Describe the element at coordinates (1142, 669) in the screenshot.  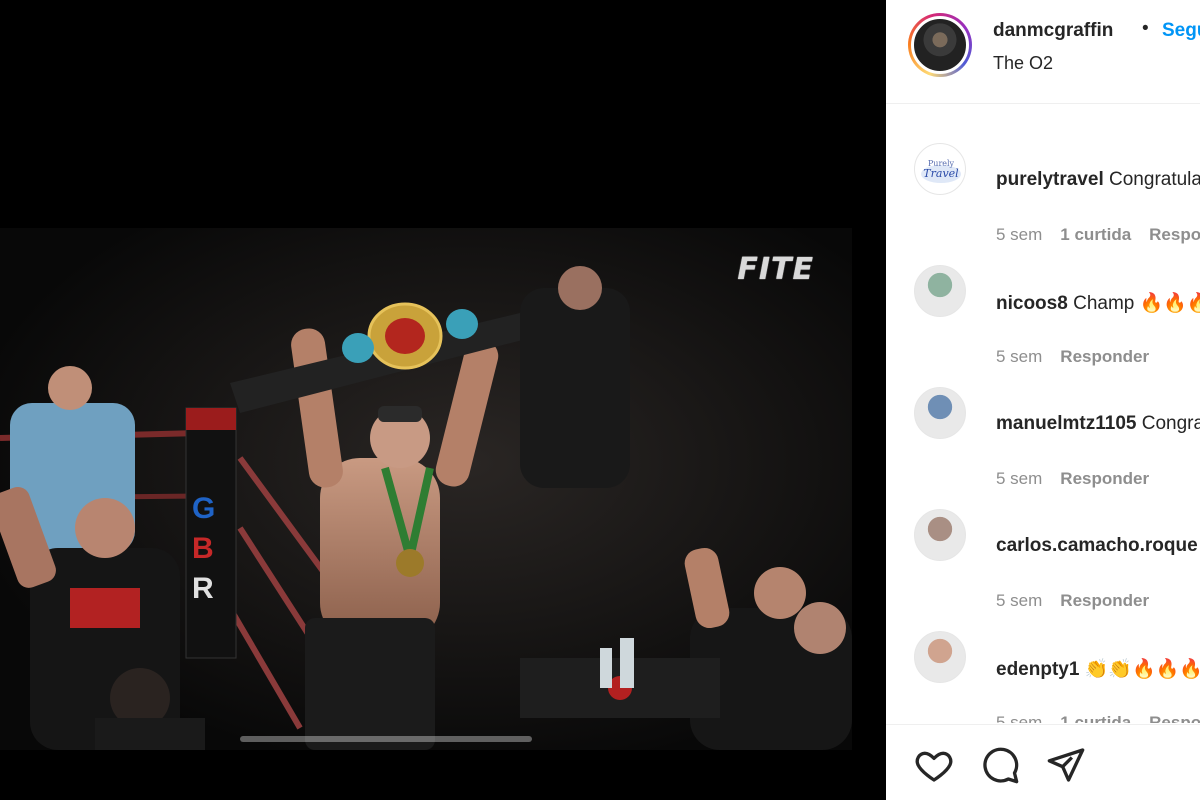
I see `comment-body: 👏👏🔥🔥🔥🔥` at that location.